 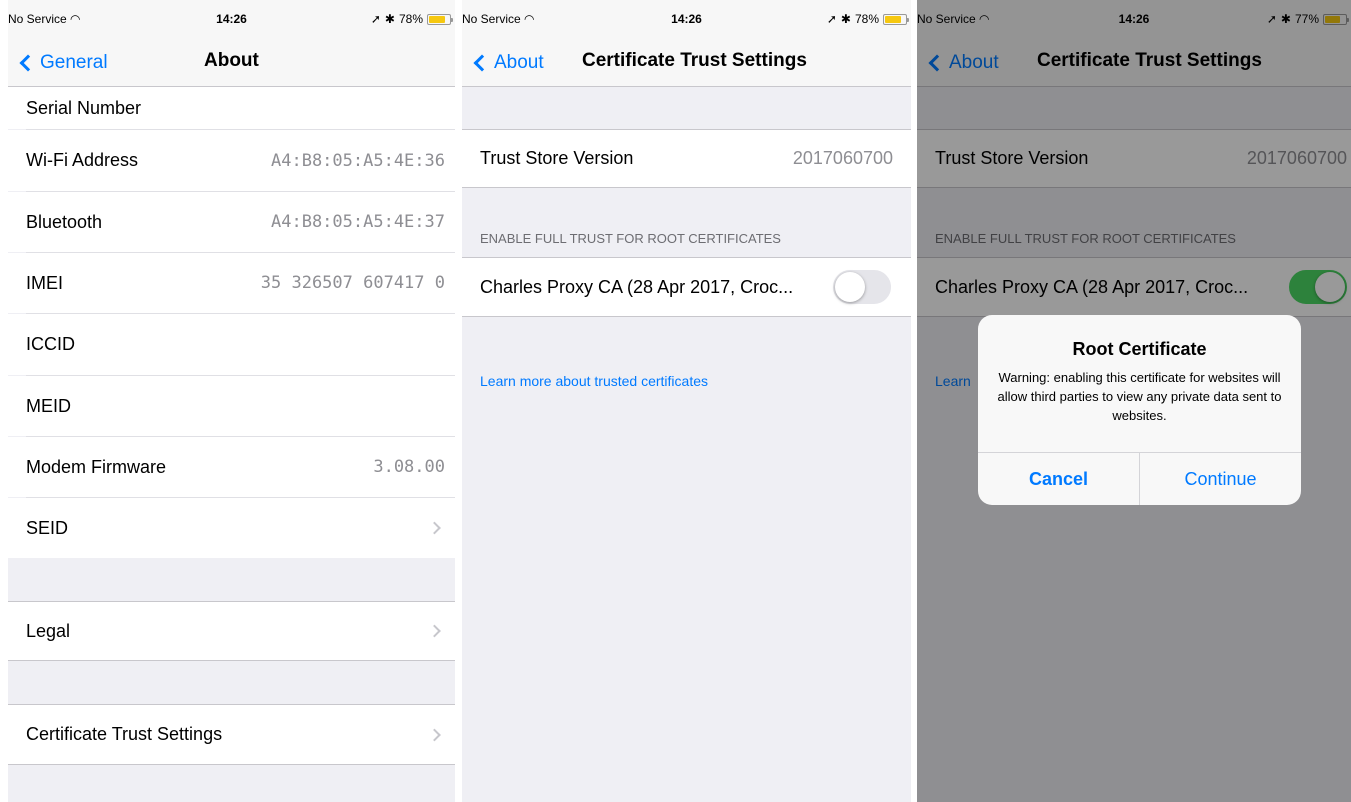 I want to click on row-label: MEID, so click(x=48, y=405).